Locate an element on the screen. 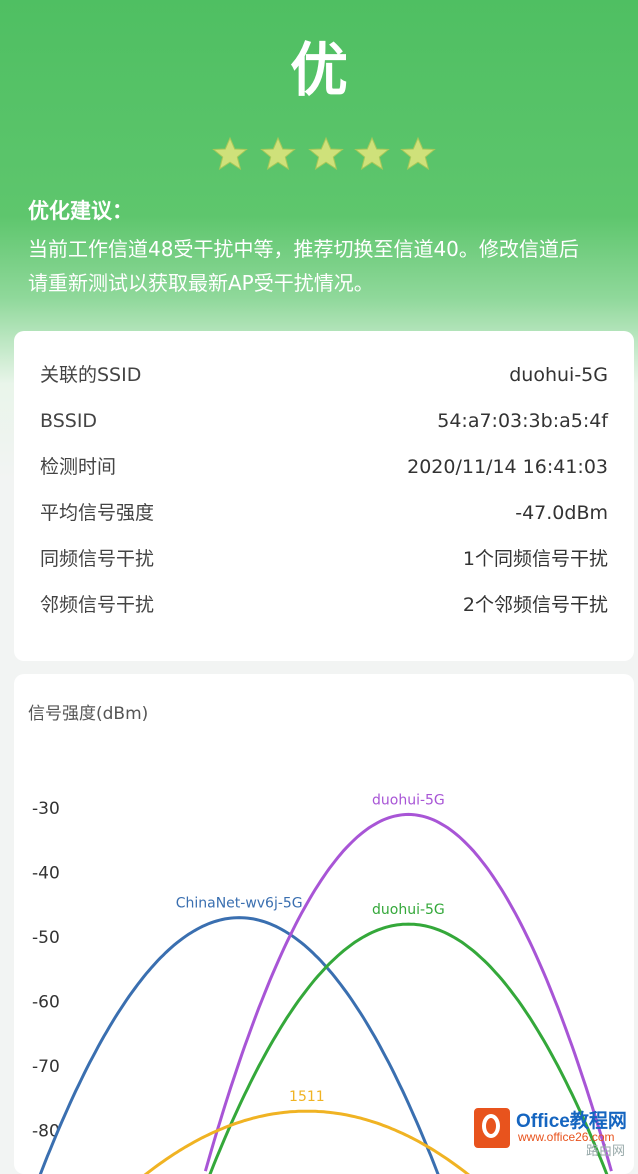 The width and height of the screenshot is (638, 1174). y-tick-label: -50 is located at coordinates (46, 938).